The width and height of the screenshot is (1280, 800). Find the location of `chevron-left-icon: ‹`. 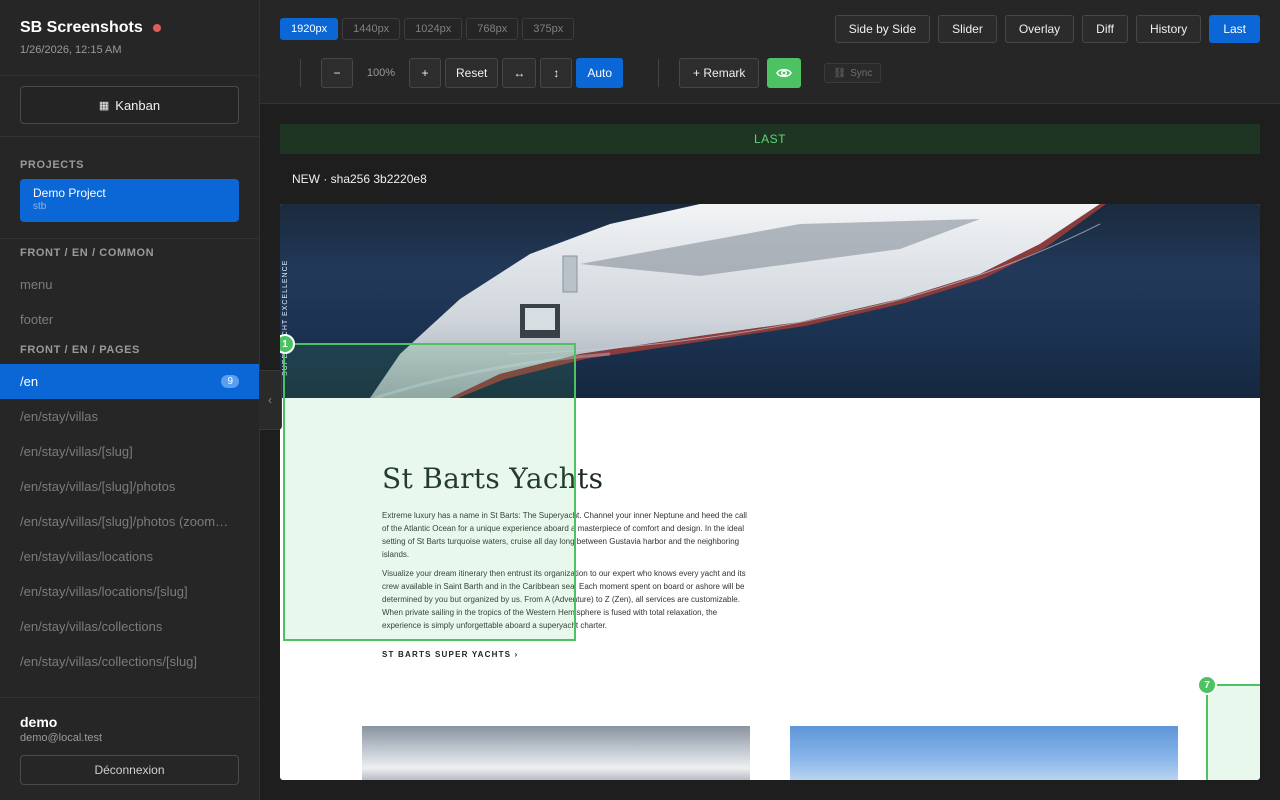

chevron-left-icon: ‹ is located at coordinates (270, 400).